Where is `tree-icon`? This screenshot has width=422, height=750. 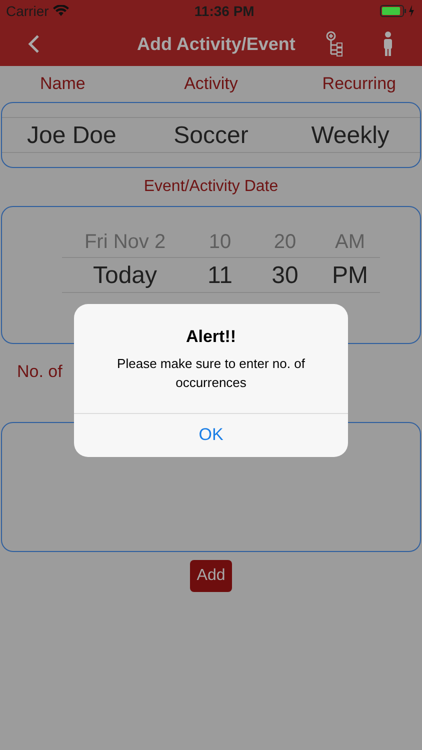
tree-icon is located at coordinates (335, 44).